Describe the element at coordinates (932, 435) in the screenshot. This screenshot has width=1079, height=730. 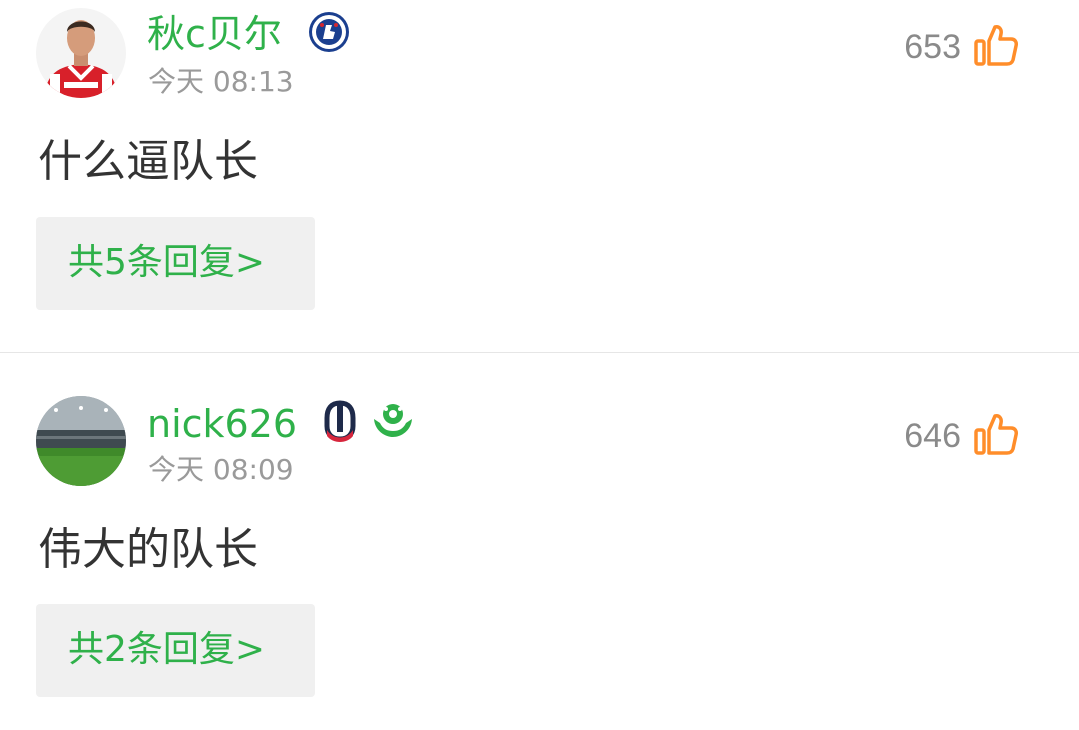
I see `like-count: 646` at that location.